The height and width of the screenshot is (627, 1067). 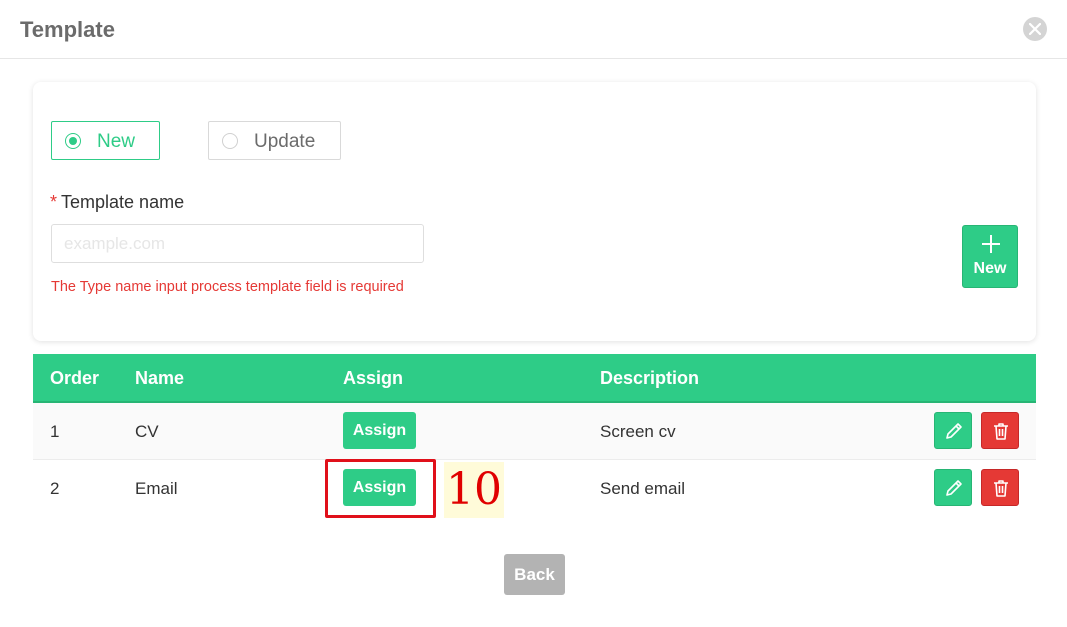 I want to click on row-order: 1, so click(x=55, y=431).